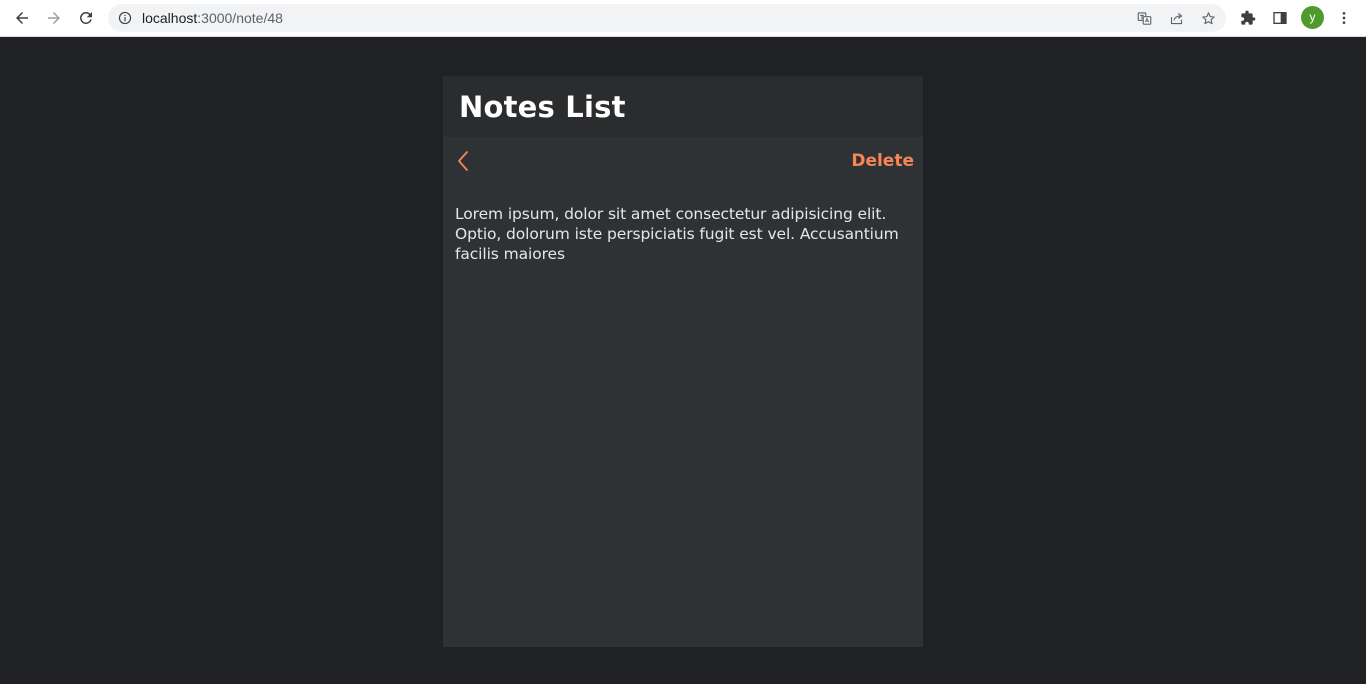 The height and width of the screenshot is (684, 1366). I want to click on share-button, so click(1176, 18).